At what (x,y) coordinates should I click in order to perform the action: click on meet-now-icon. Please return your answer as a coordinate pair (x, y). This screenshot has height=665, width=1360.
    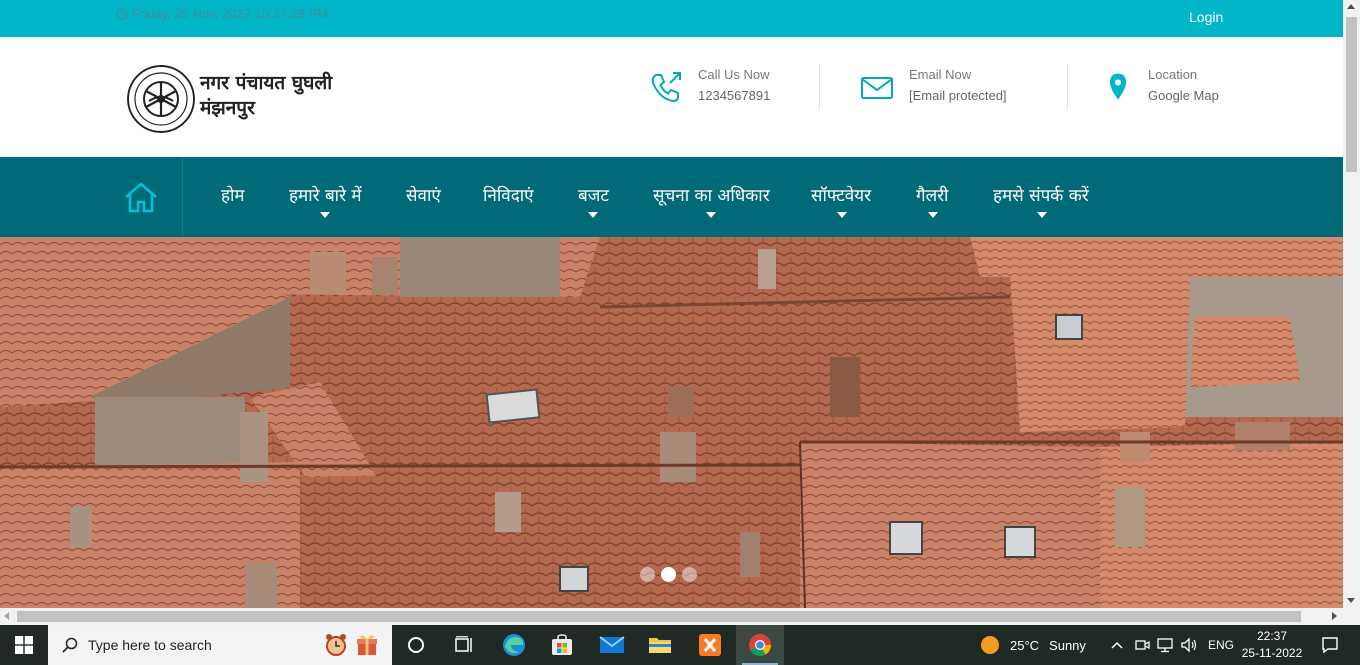
    Looking at the image, I should click on (1142, 645).